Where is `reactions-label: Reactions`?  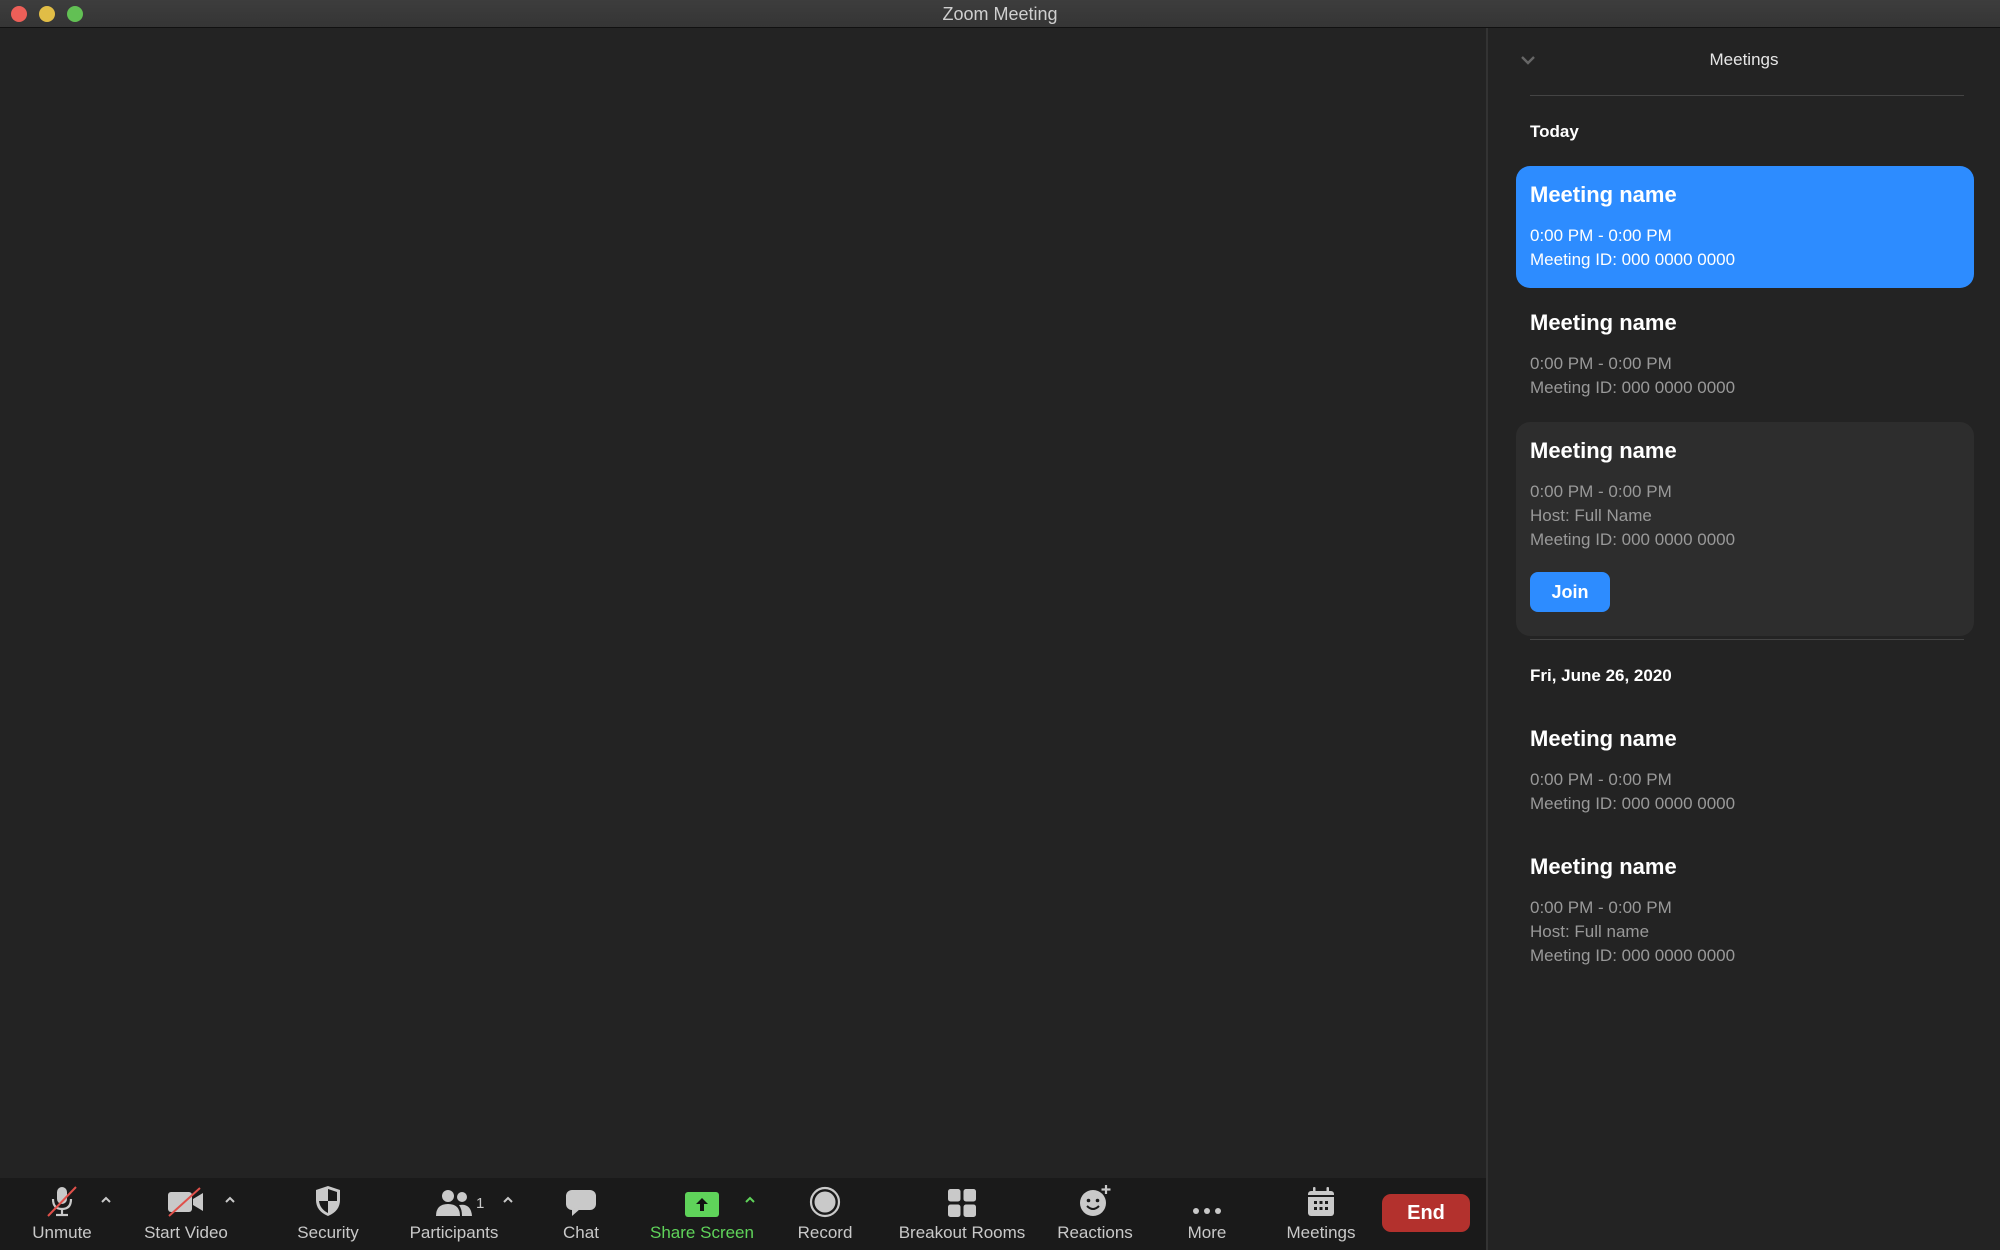
reactions-label: Reactions is located at coordinates (1095, 1232).